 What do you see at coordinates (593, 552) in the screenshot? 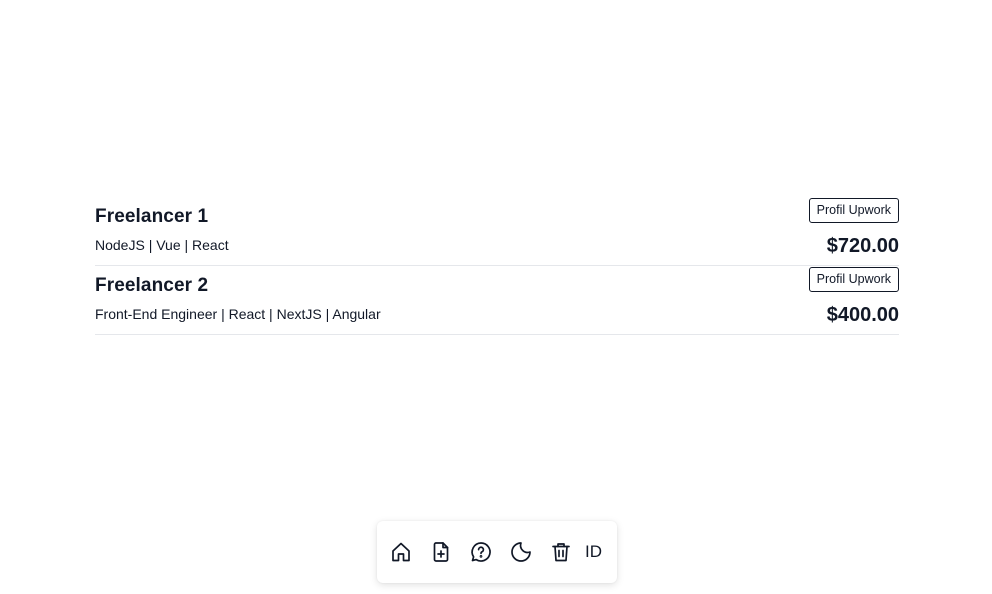
I see `language-toggle: ID` at bounding box center [593, 552].